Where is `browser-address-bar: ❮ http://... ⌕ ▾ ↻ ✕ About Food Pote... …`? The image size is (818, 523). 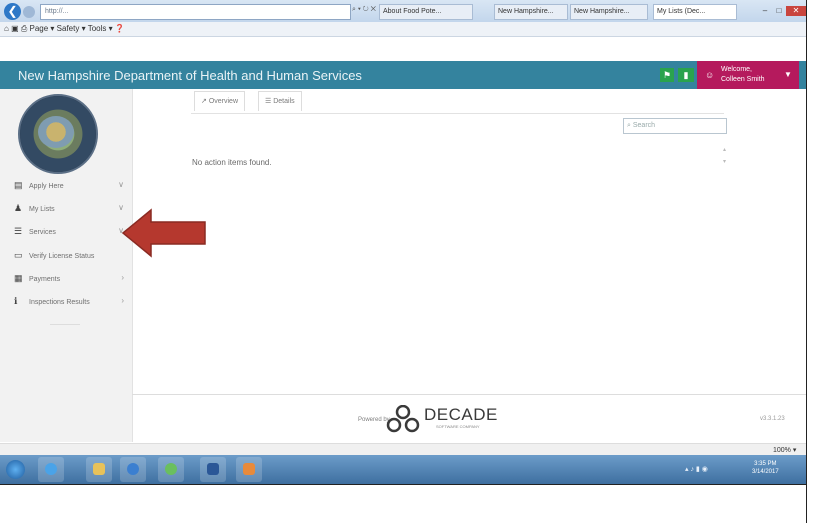
browser-address-bar: ❮ http://... ⌕ ▾ ↻ ✕ About Food Pote... … is located at coordinates (403, 11).